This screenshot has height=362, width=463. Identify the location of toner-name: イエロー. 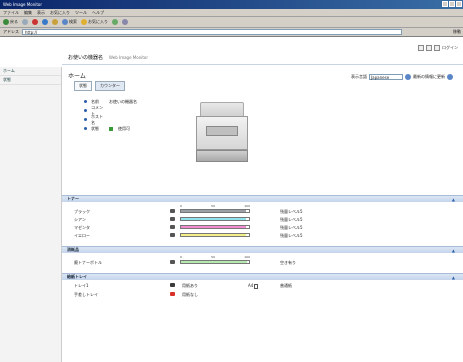
(82, 235).